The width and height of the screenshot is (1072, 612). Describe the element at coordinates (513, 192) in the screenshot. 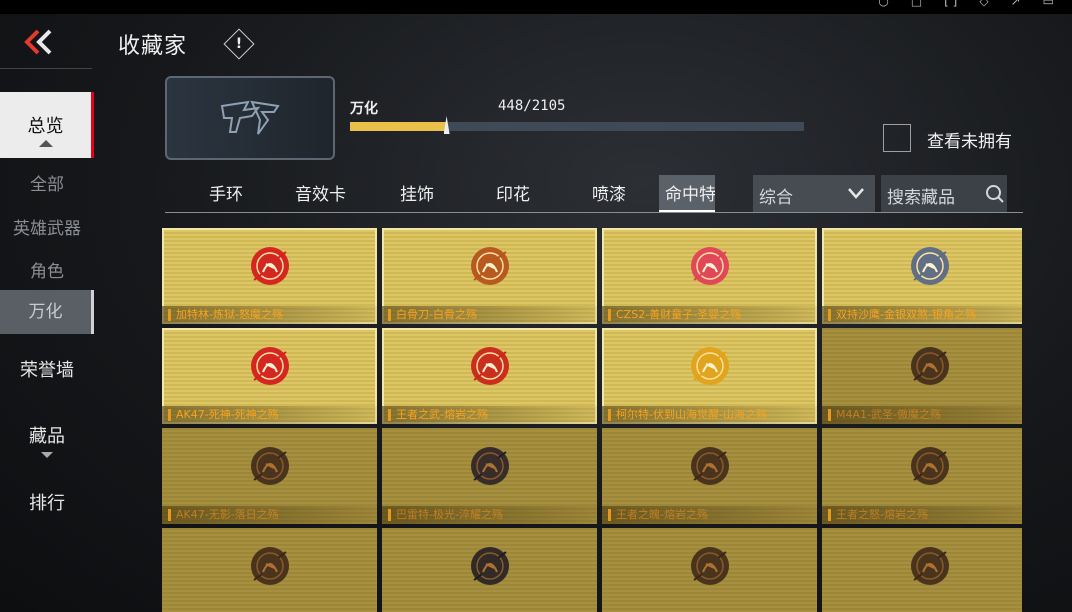

I see `tab-sticker: 印花` at that location.